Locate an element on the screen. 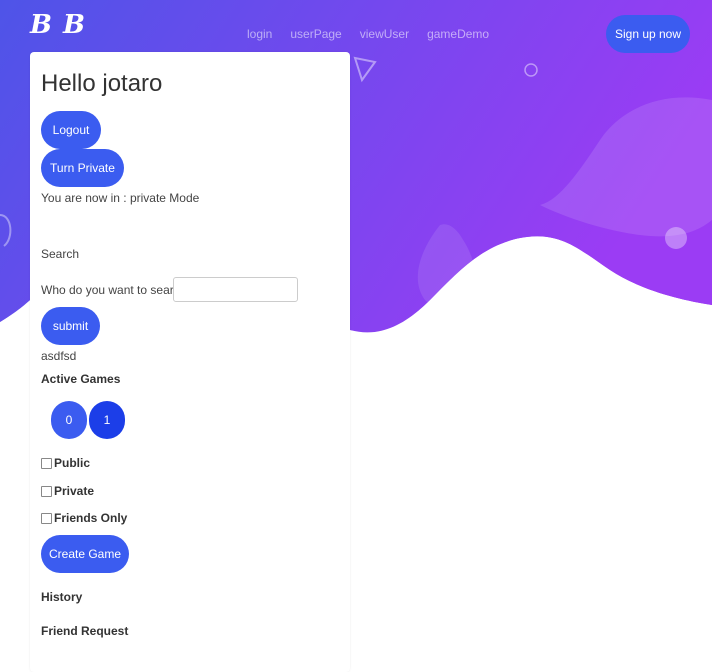  mode-status-text: You are now in : private Mode is located at coordinates (120, 198).